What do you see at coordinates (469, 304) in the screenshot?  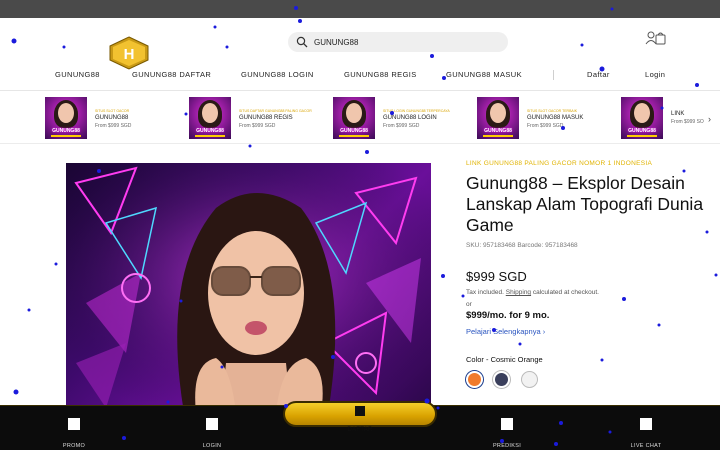 I see `or-text: or` at bounding box center [469, 304].